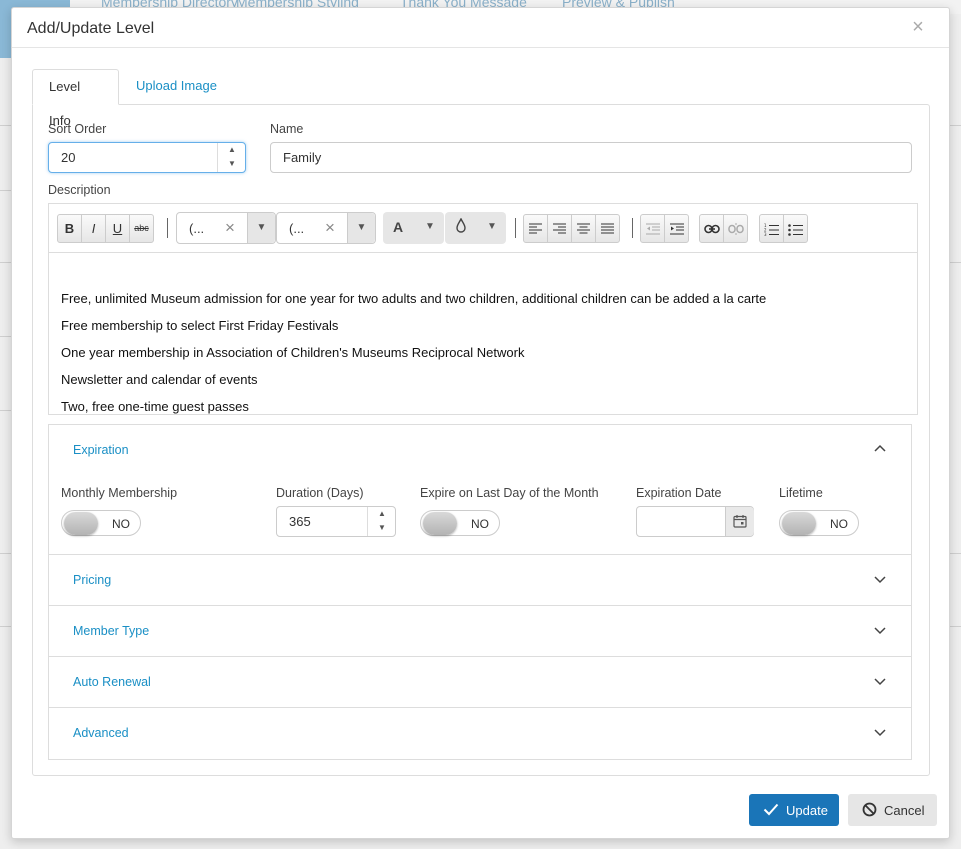 The height and width of the screenshot is (849, 961). Describe the element at coordinates (679, 493) in the screenshot. I see `expiration-date-label: Expiration Date` at that location.